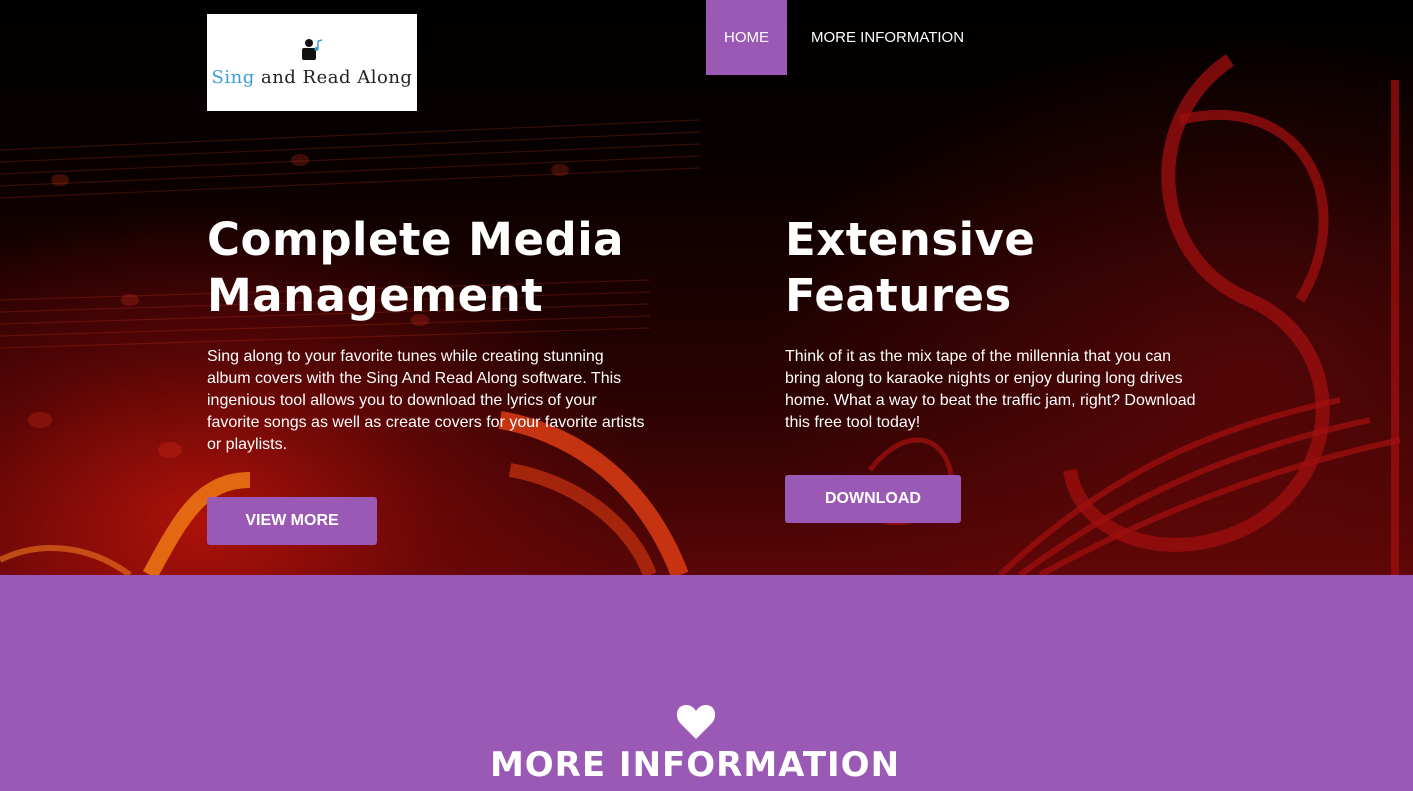 Image resolution: width=1413 pixels, height=791 pixels. Describe the element at coordinates (233, 77) in the screenshot. I see `logo-text-accent: Sing` at that location.